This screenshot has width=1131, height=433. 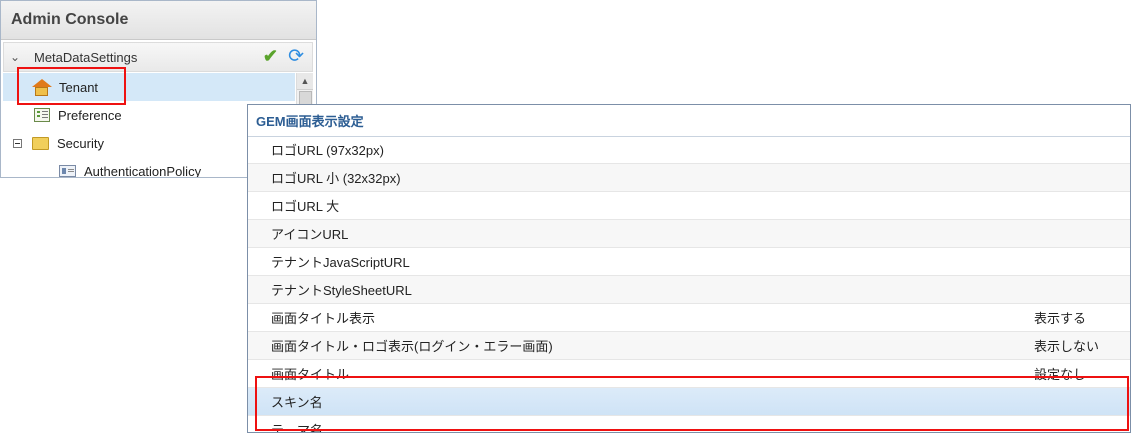 I want to click on tree-item-label: AuthenticationPolicy, so click(x=143, y=170).